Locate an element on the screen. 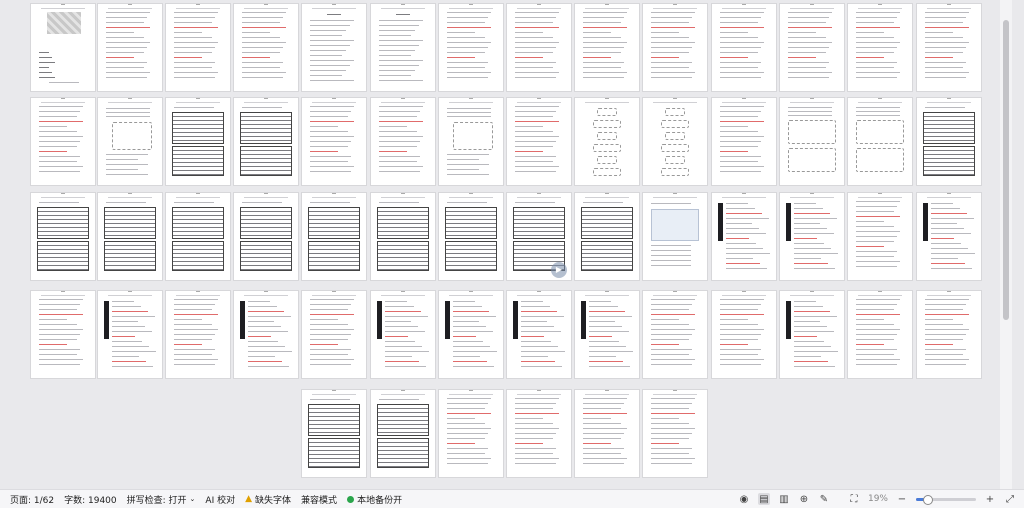 The width and height of the screenshot is (1024, 508). missing-font-button: ▲ 缺失字体 is located at coordinates (268, 499).